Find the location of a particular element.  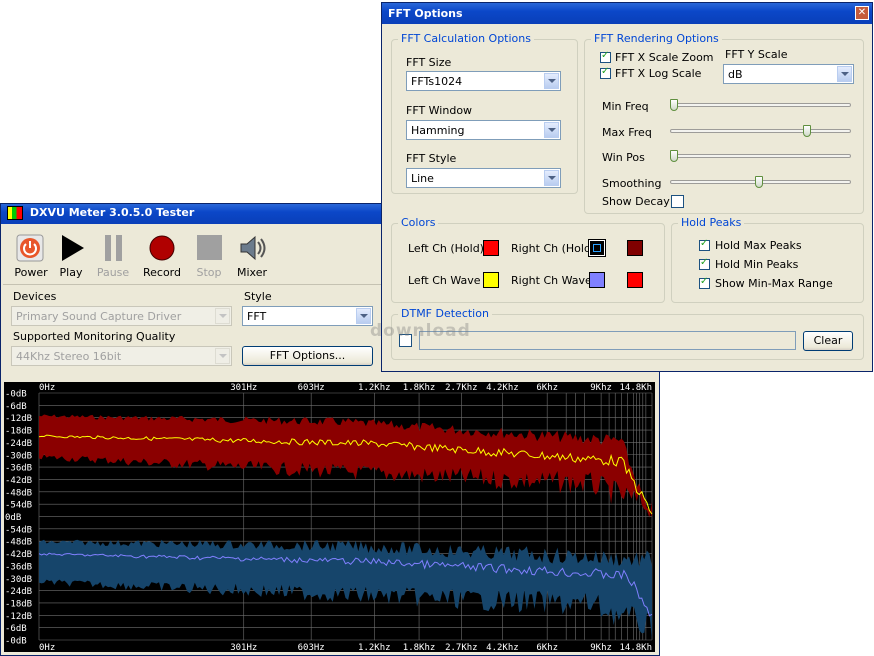

freq-tick-label-top: 2.7Khz is located at coordinates (461, 388).